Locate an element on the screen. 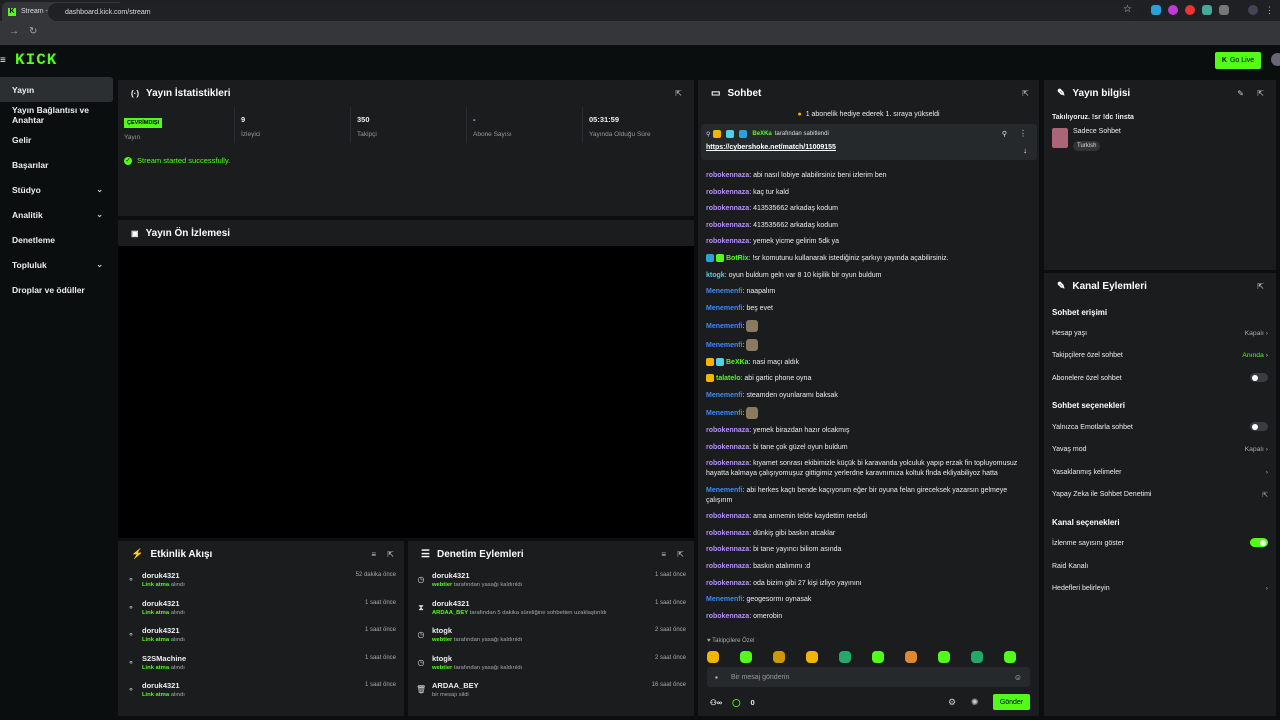 The width and height of the screenshot is (1280, 720). unpin-icon: ⚲ is located at coordinates (1004, 134).